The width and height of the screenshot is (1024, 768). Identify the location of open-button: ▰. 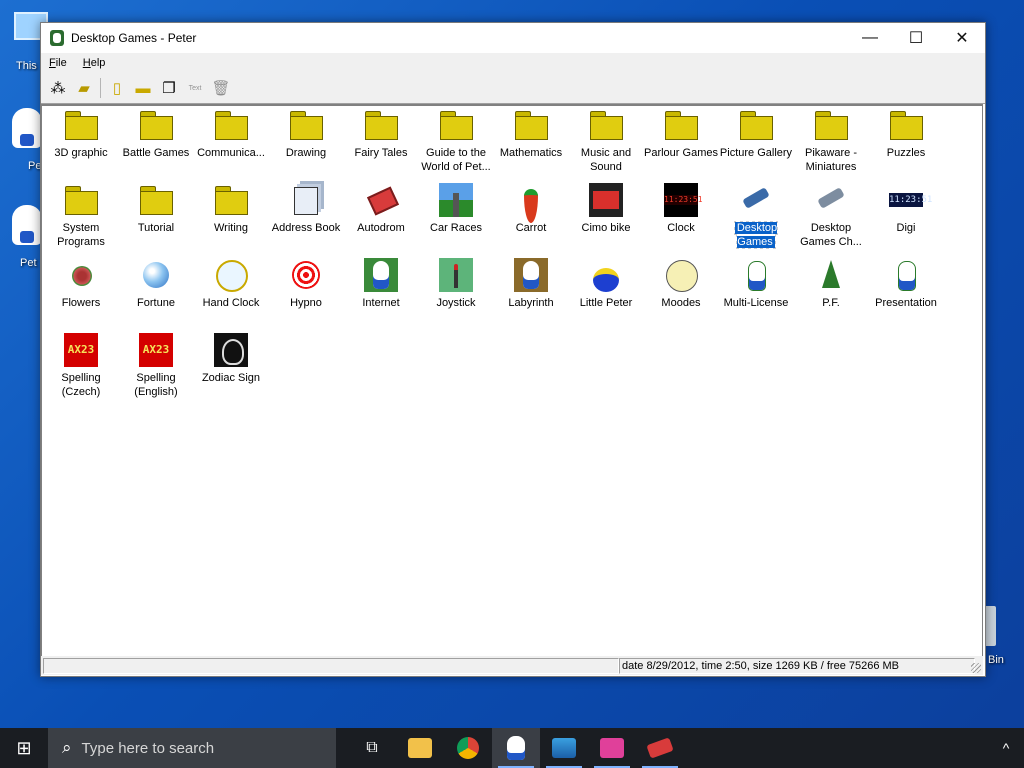
(84, 88).